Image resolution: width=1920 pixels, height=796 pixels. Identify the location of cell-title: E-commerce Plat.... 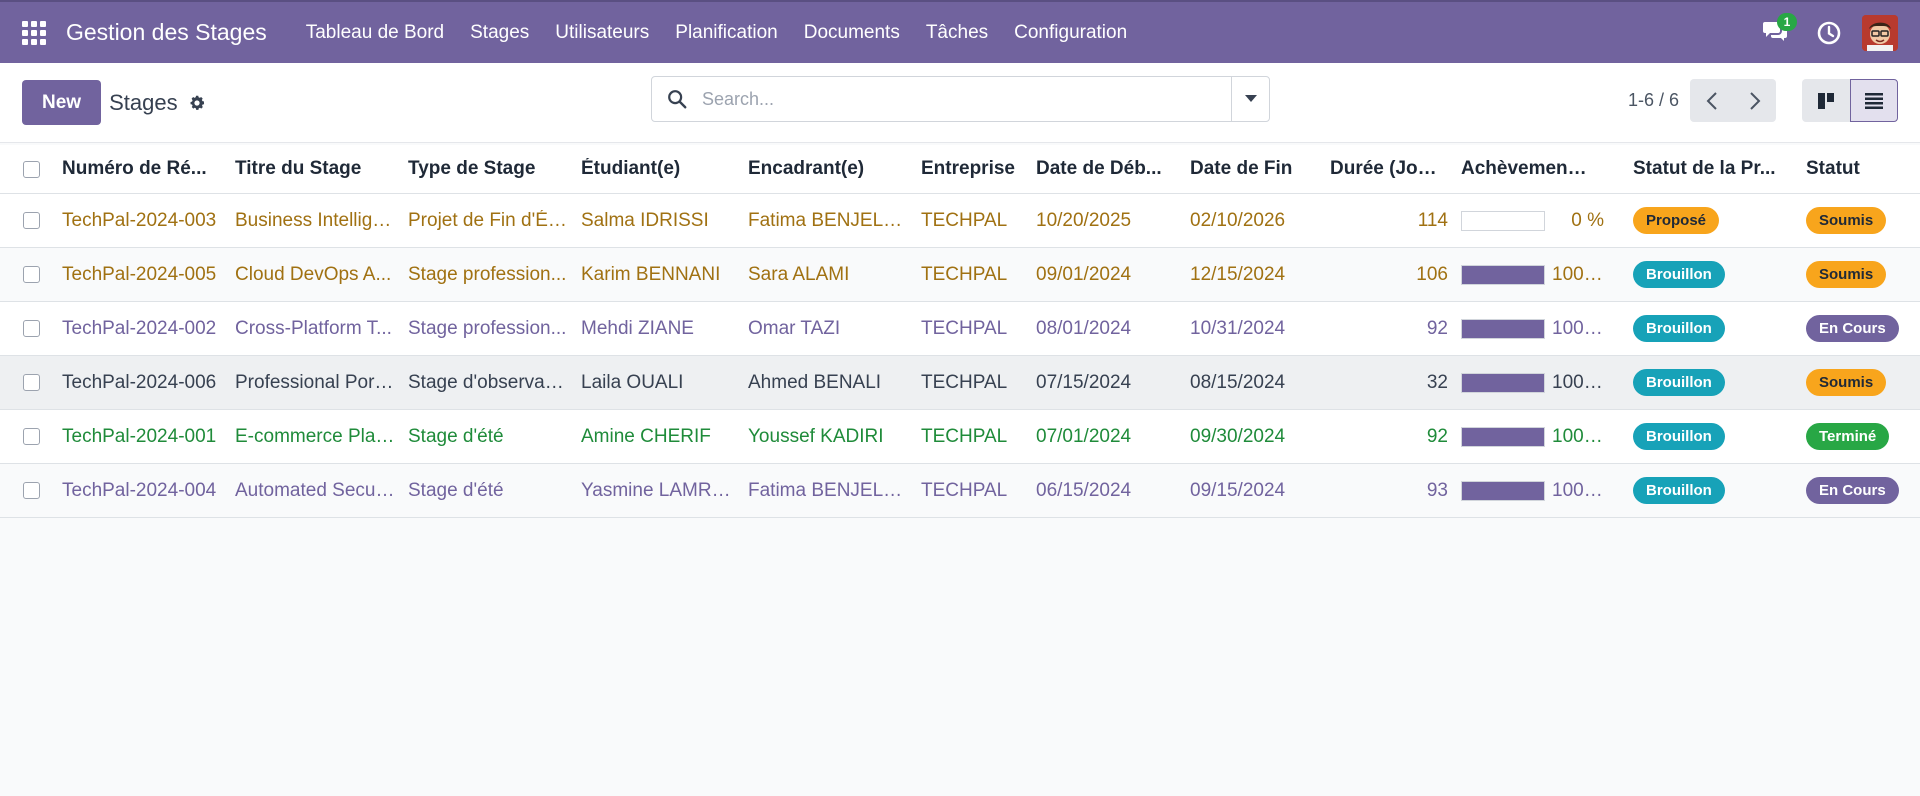
(315, 436).